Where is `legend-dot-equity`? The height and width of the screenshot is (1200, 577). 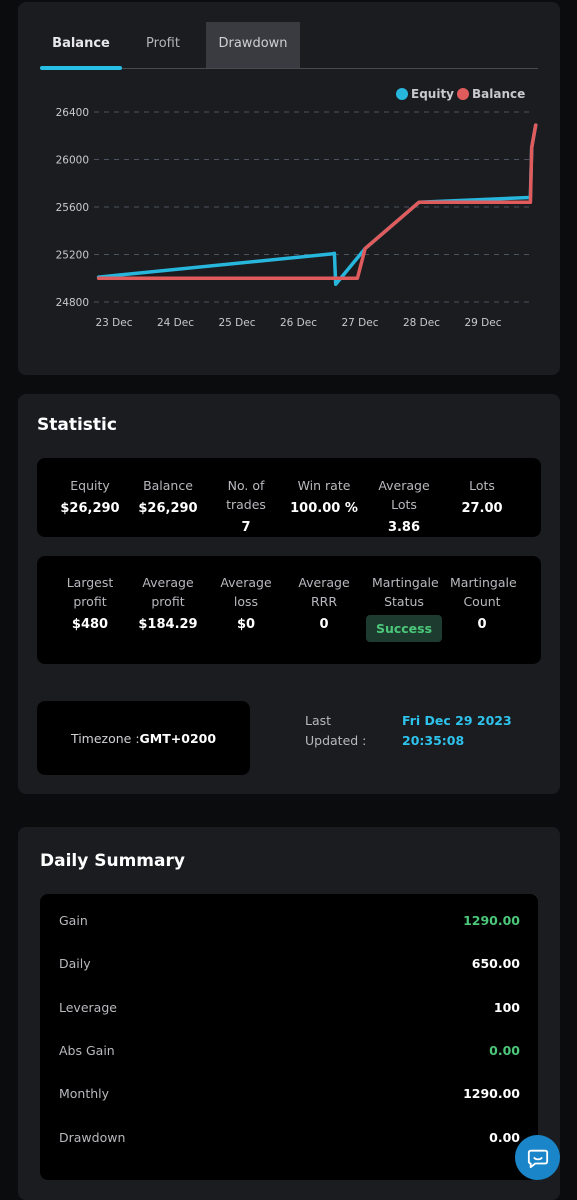
legend-dot-equity is located at coordinates (402, 94).